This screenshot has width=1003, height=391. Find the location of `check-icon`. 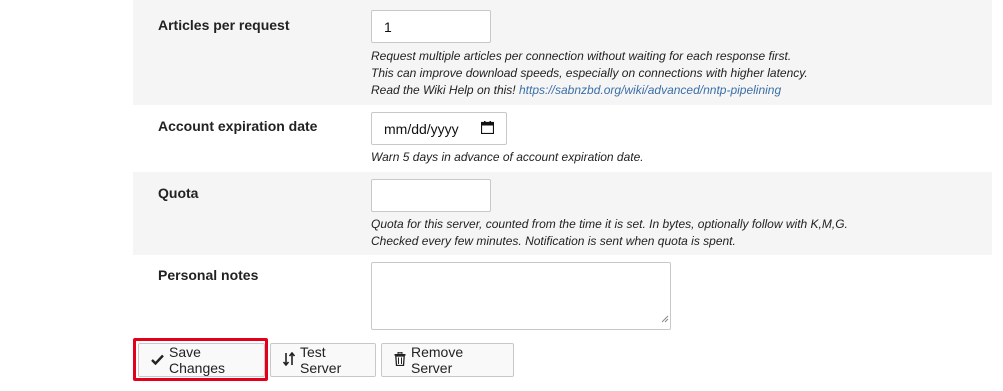

check-icon is located at coordinates (157, 360).